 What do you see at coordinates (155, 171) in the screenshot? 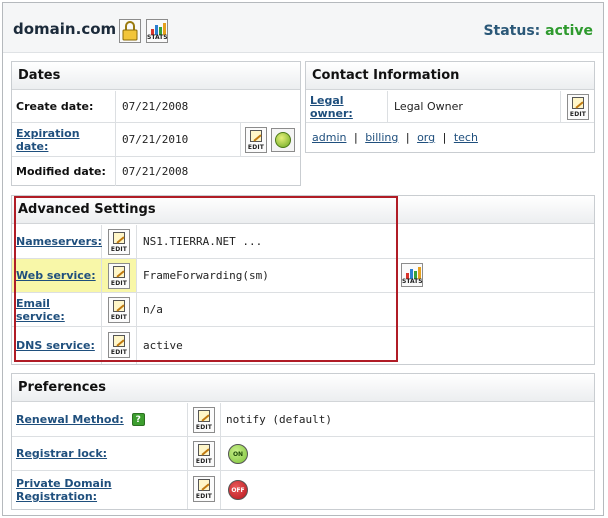
I see `modified-date-value: 07/21/2008` at bounding box center [155, 171].